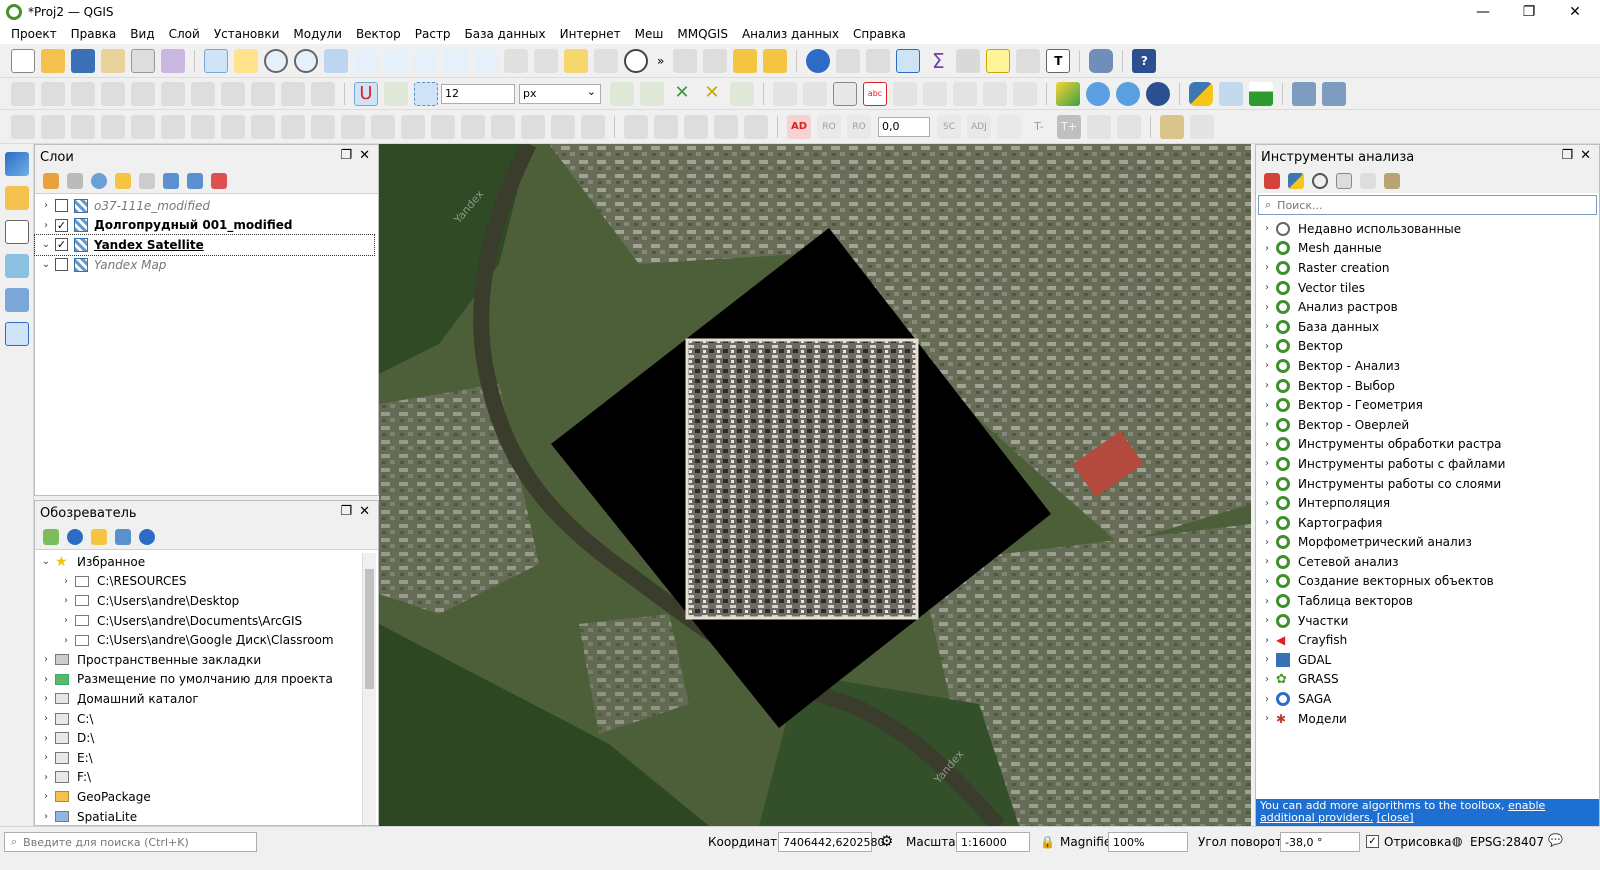 The image size is (1600, 870). Describe the element at coordinates (1392, 181) in the screenshot. I see `options-wrench-icon` at that location.